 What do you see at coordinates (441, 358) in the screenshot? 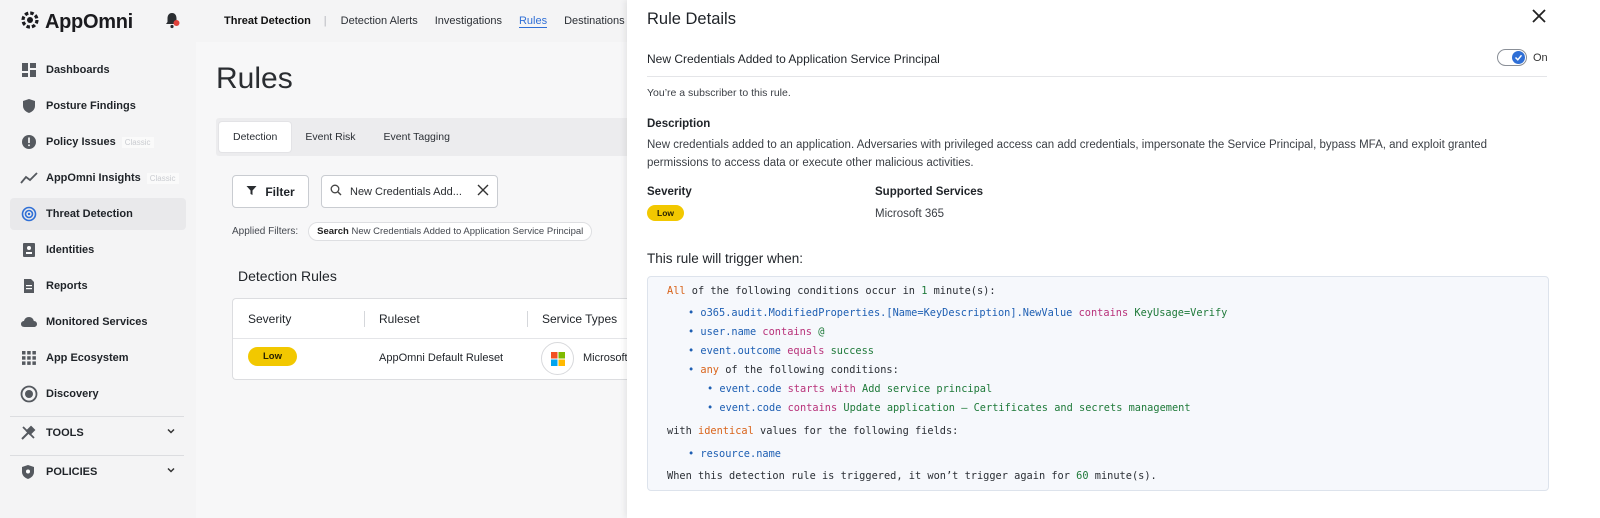
I see `ruleset-cell: AppOmni Default Ruleset` at bounding box center [441, 358].